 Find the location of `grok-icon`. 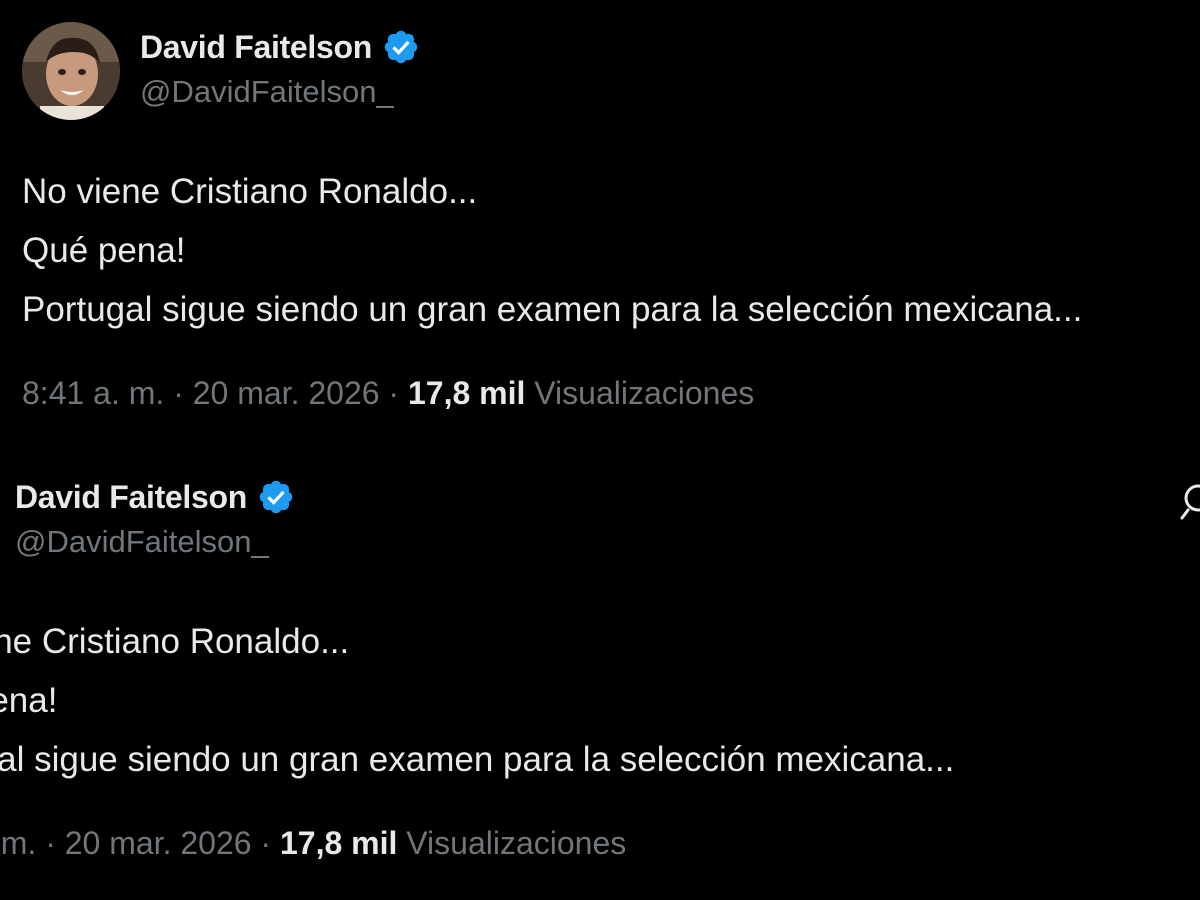

grok-icon is located at coordinates (1190, 500).